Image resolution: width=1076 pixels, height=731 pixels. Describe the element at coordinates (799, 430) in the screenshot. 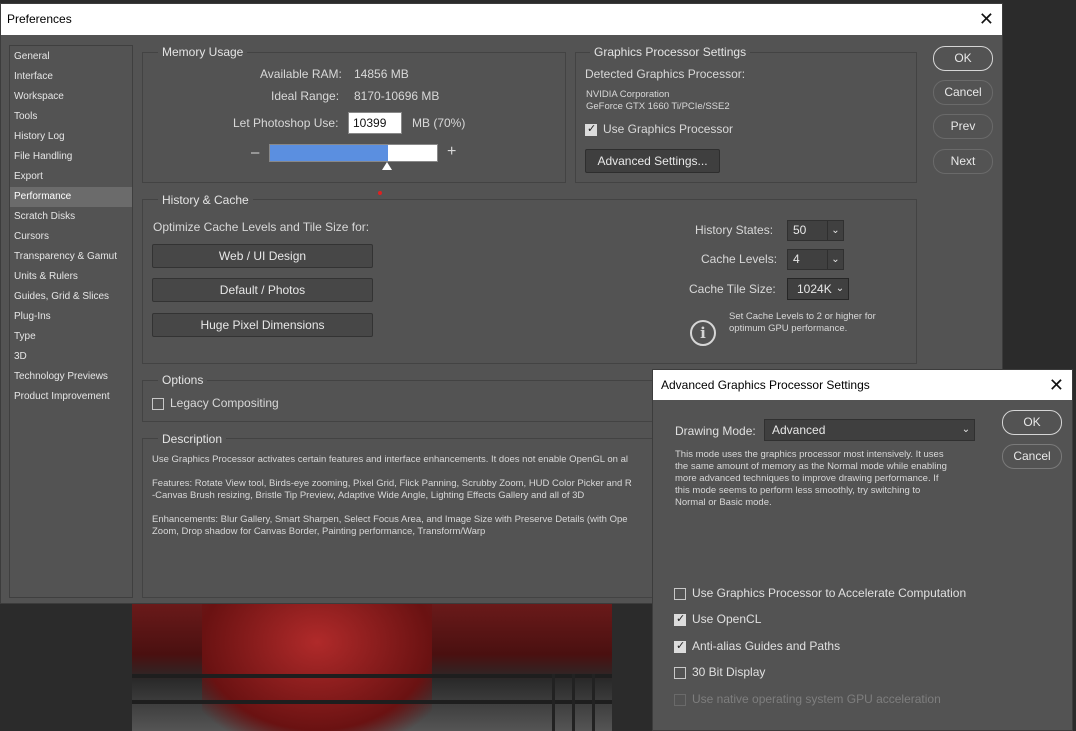

I see `drawing-mode-value: Advanced` at that location.